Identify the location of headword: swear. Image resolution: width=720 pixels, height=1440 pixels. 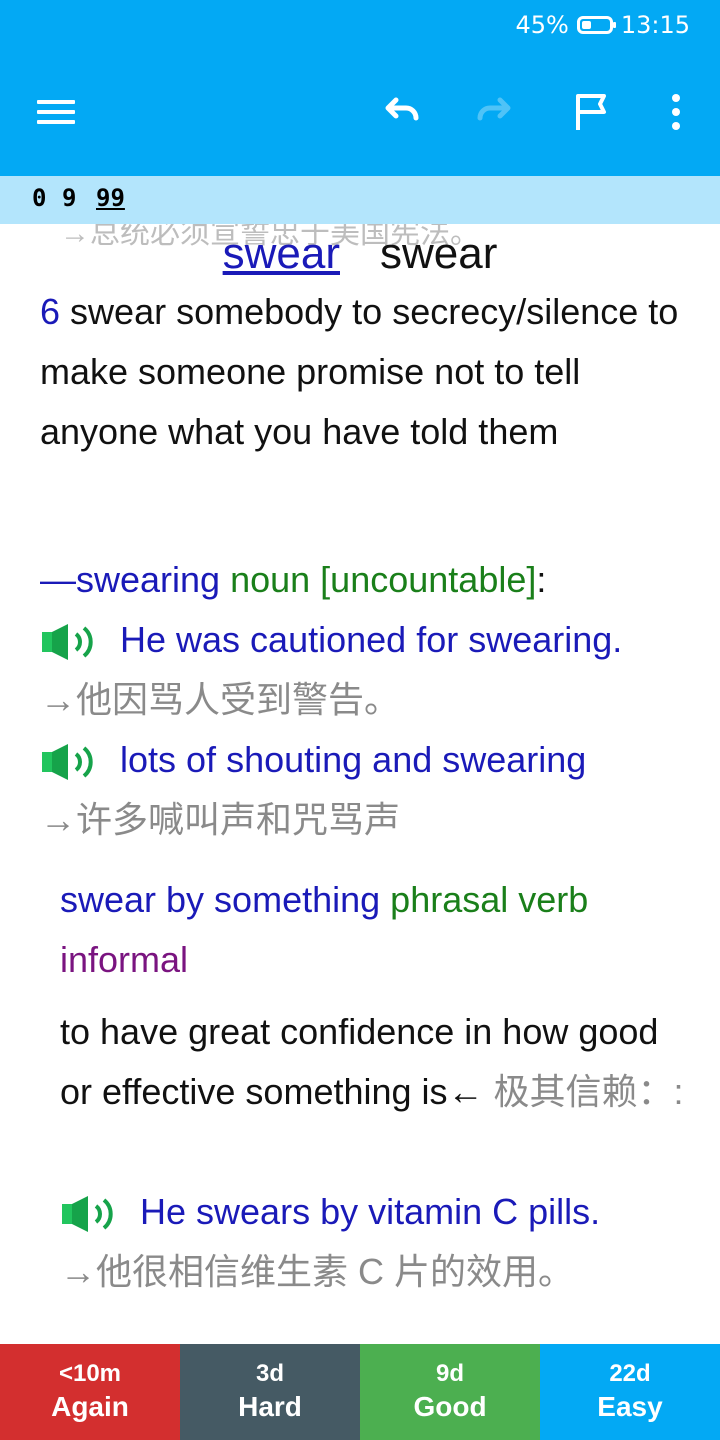
(439, 253).